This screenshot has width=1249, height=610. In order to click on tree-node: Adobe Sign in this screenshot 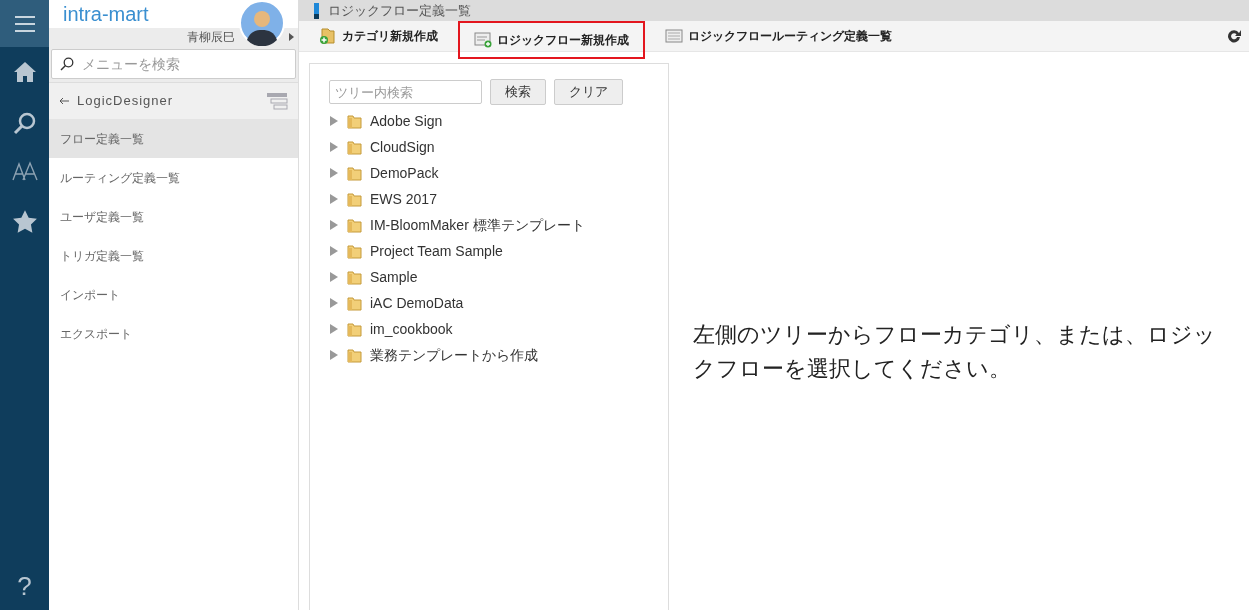, I will do `click(406, 121)`.